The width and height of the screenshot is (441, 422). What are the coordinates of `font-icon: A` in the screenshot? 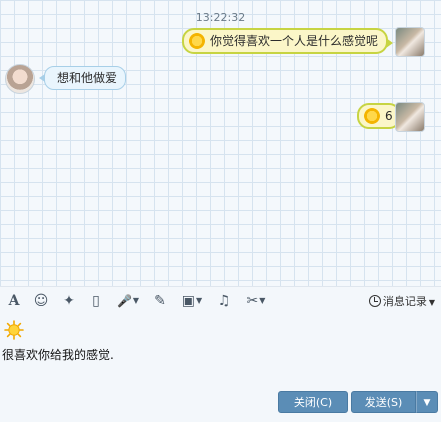 It's located at (14, 301).